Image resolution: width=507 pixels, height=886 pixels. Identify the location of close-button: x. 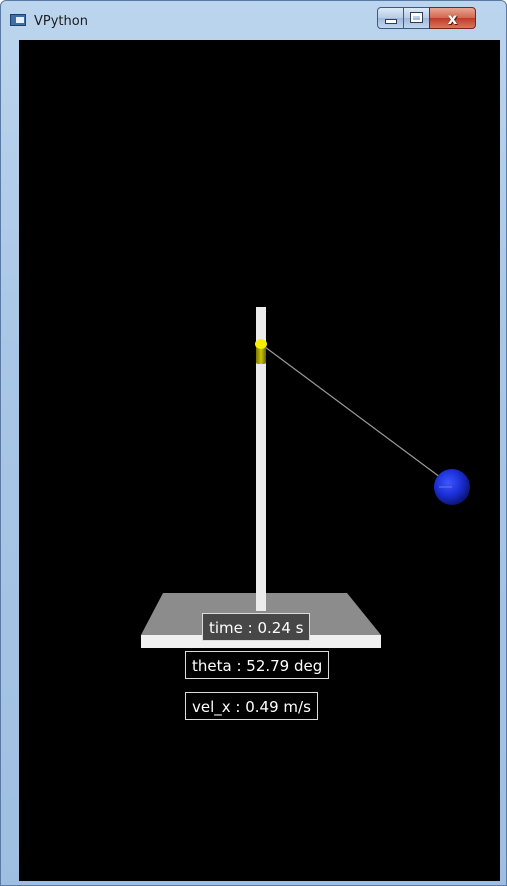
(452, 18).